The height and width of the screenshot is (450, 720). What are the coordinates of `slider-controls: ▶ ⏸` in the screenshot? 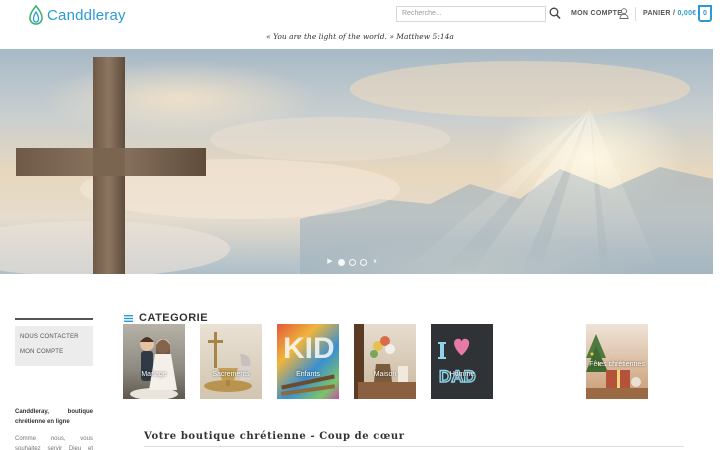 It's located at (352, 262).